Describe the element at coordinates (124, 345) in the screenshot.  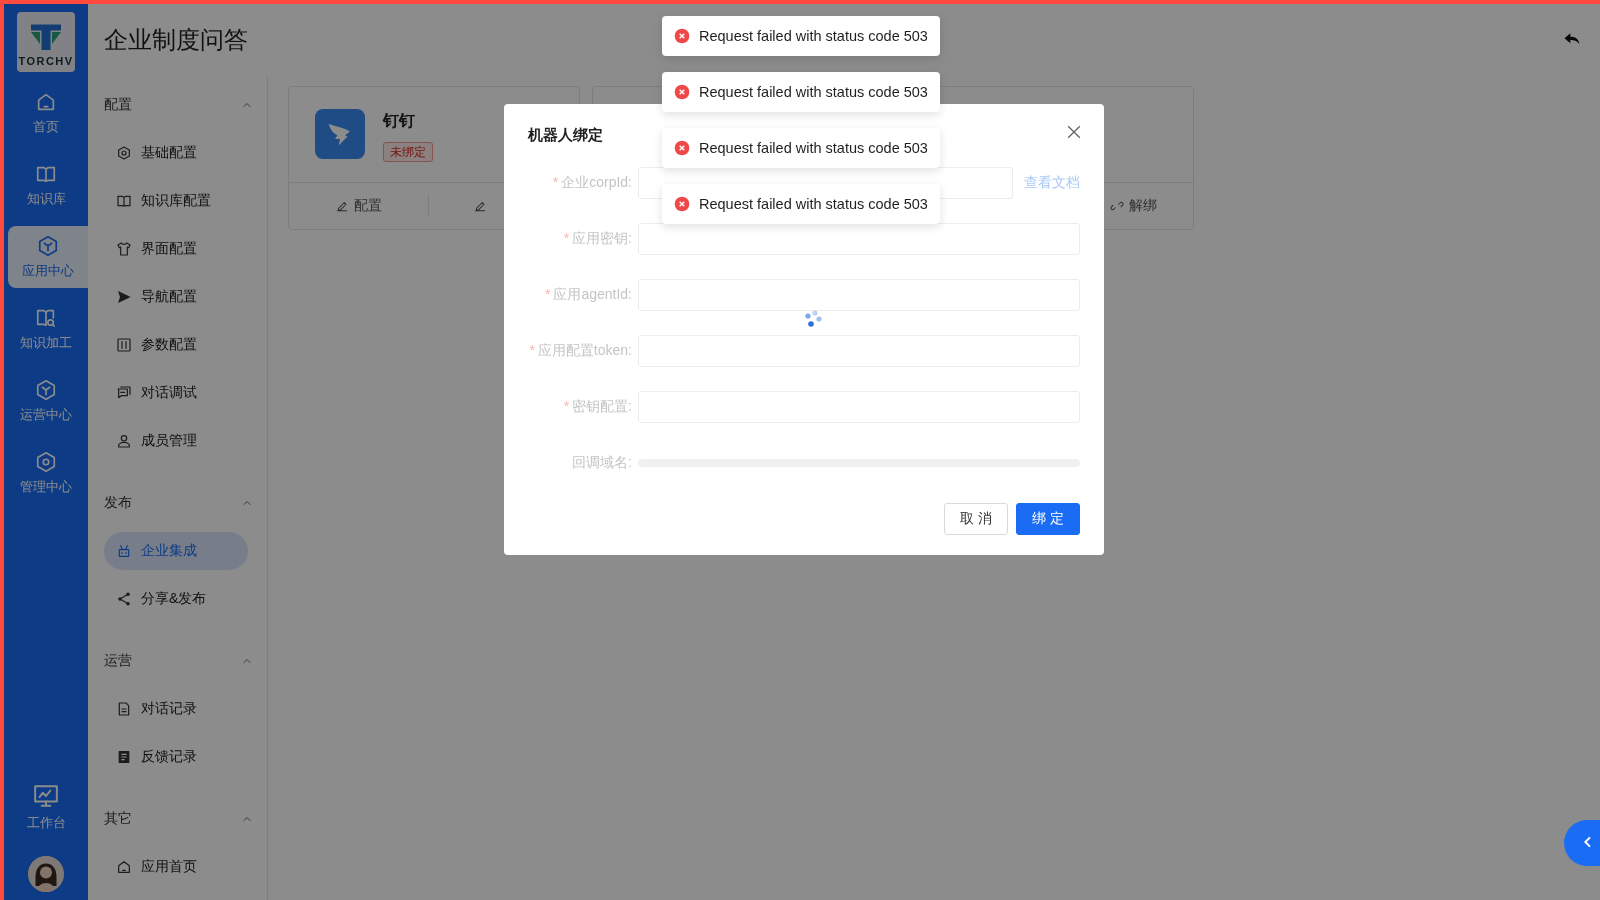
I see `sliders-icon` at that location.